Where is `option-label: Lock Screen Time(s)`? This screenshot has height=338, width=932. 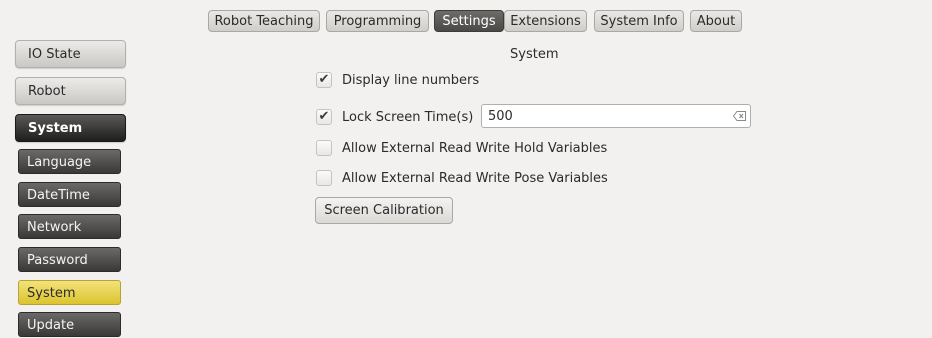 option-label: Lock Screen Time(s) is located at coordinates (408, 117).